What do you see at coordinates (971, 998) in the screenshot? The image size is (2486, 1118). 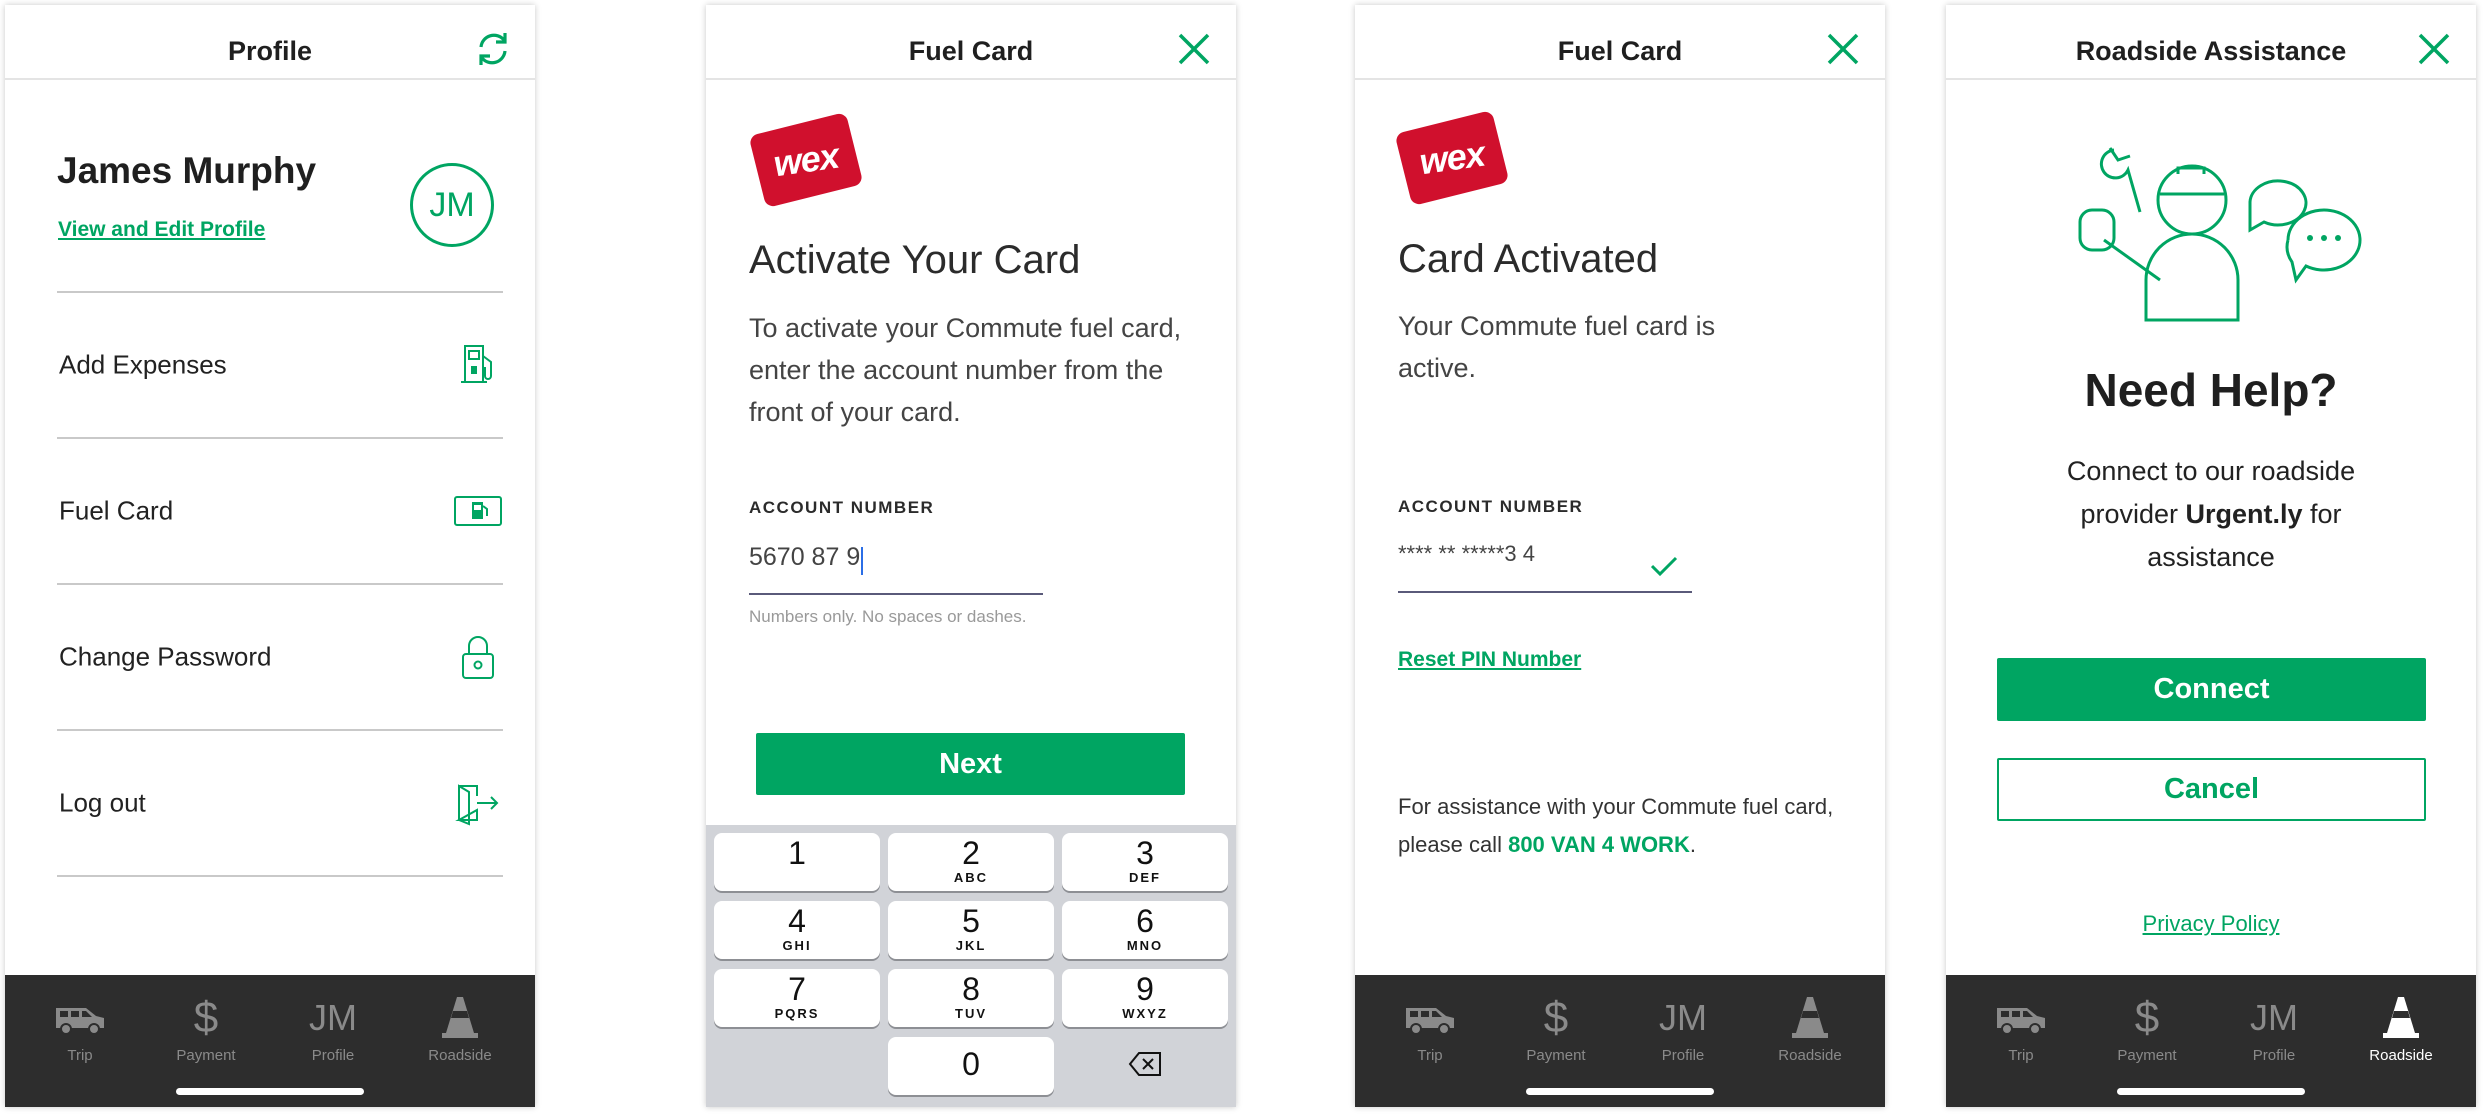 I see `key-8: 8 TUV` at bounding box center [971, 998].